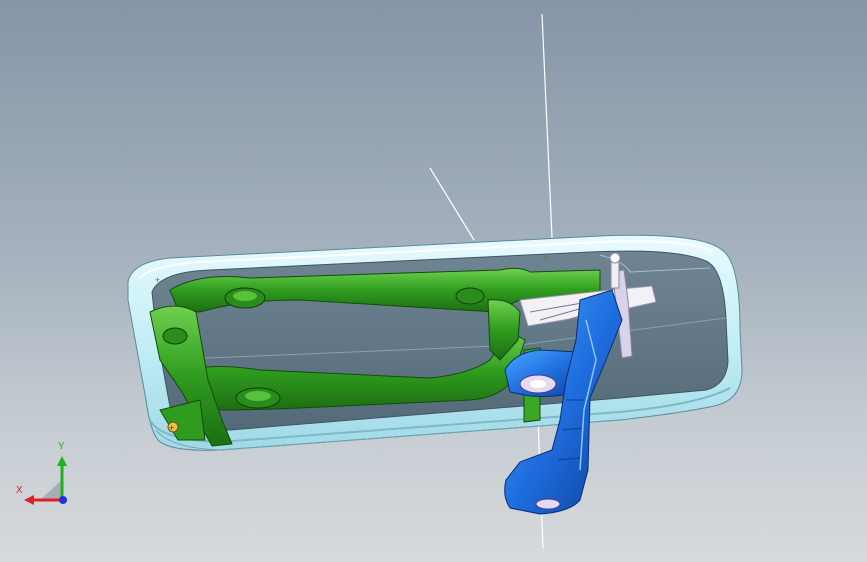 The width and height of the screenshot is (867, 562). I want to click on triad-z-axis, so click(63, 500).